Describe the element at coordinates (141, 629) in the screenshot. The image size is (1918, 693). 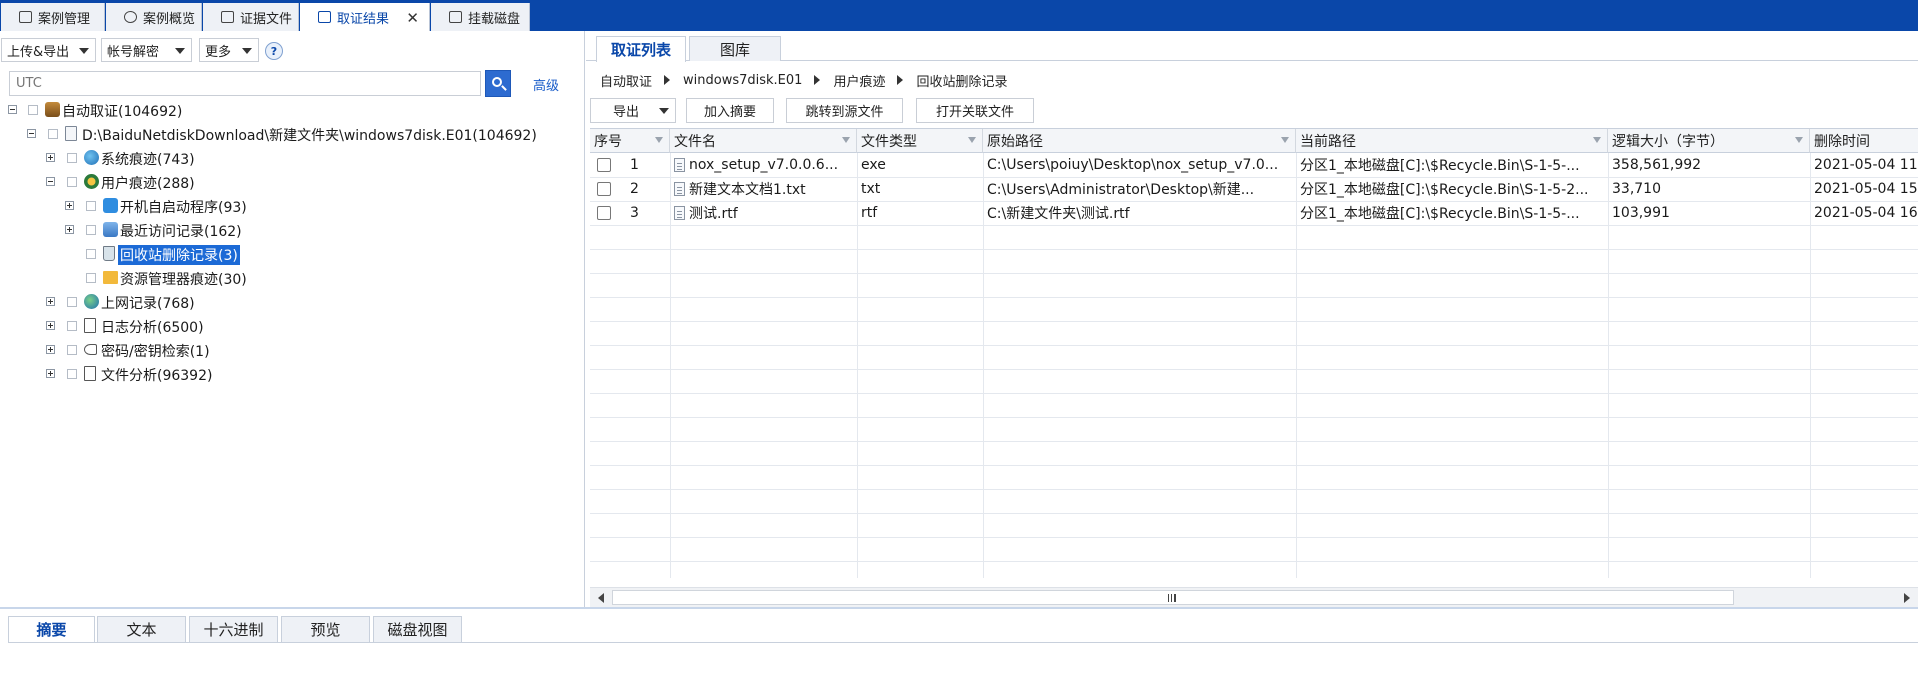
I see `tab-text: 文本` at that location.